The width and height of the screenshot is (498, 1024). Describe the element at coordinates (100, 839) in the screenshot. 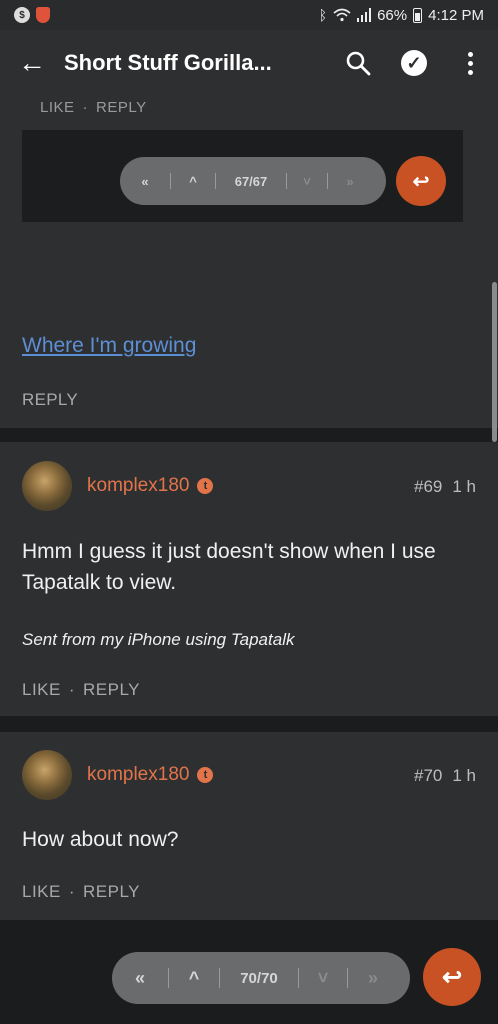

I see `post-body: How about now?` at that location.